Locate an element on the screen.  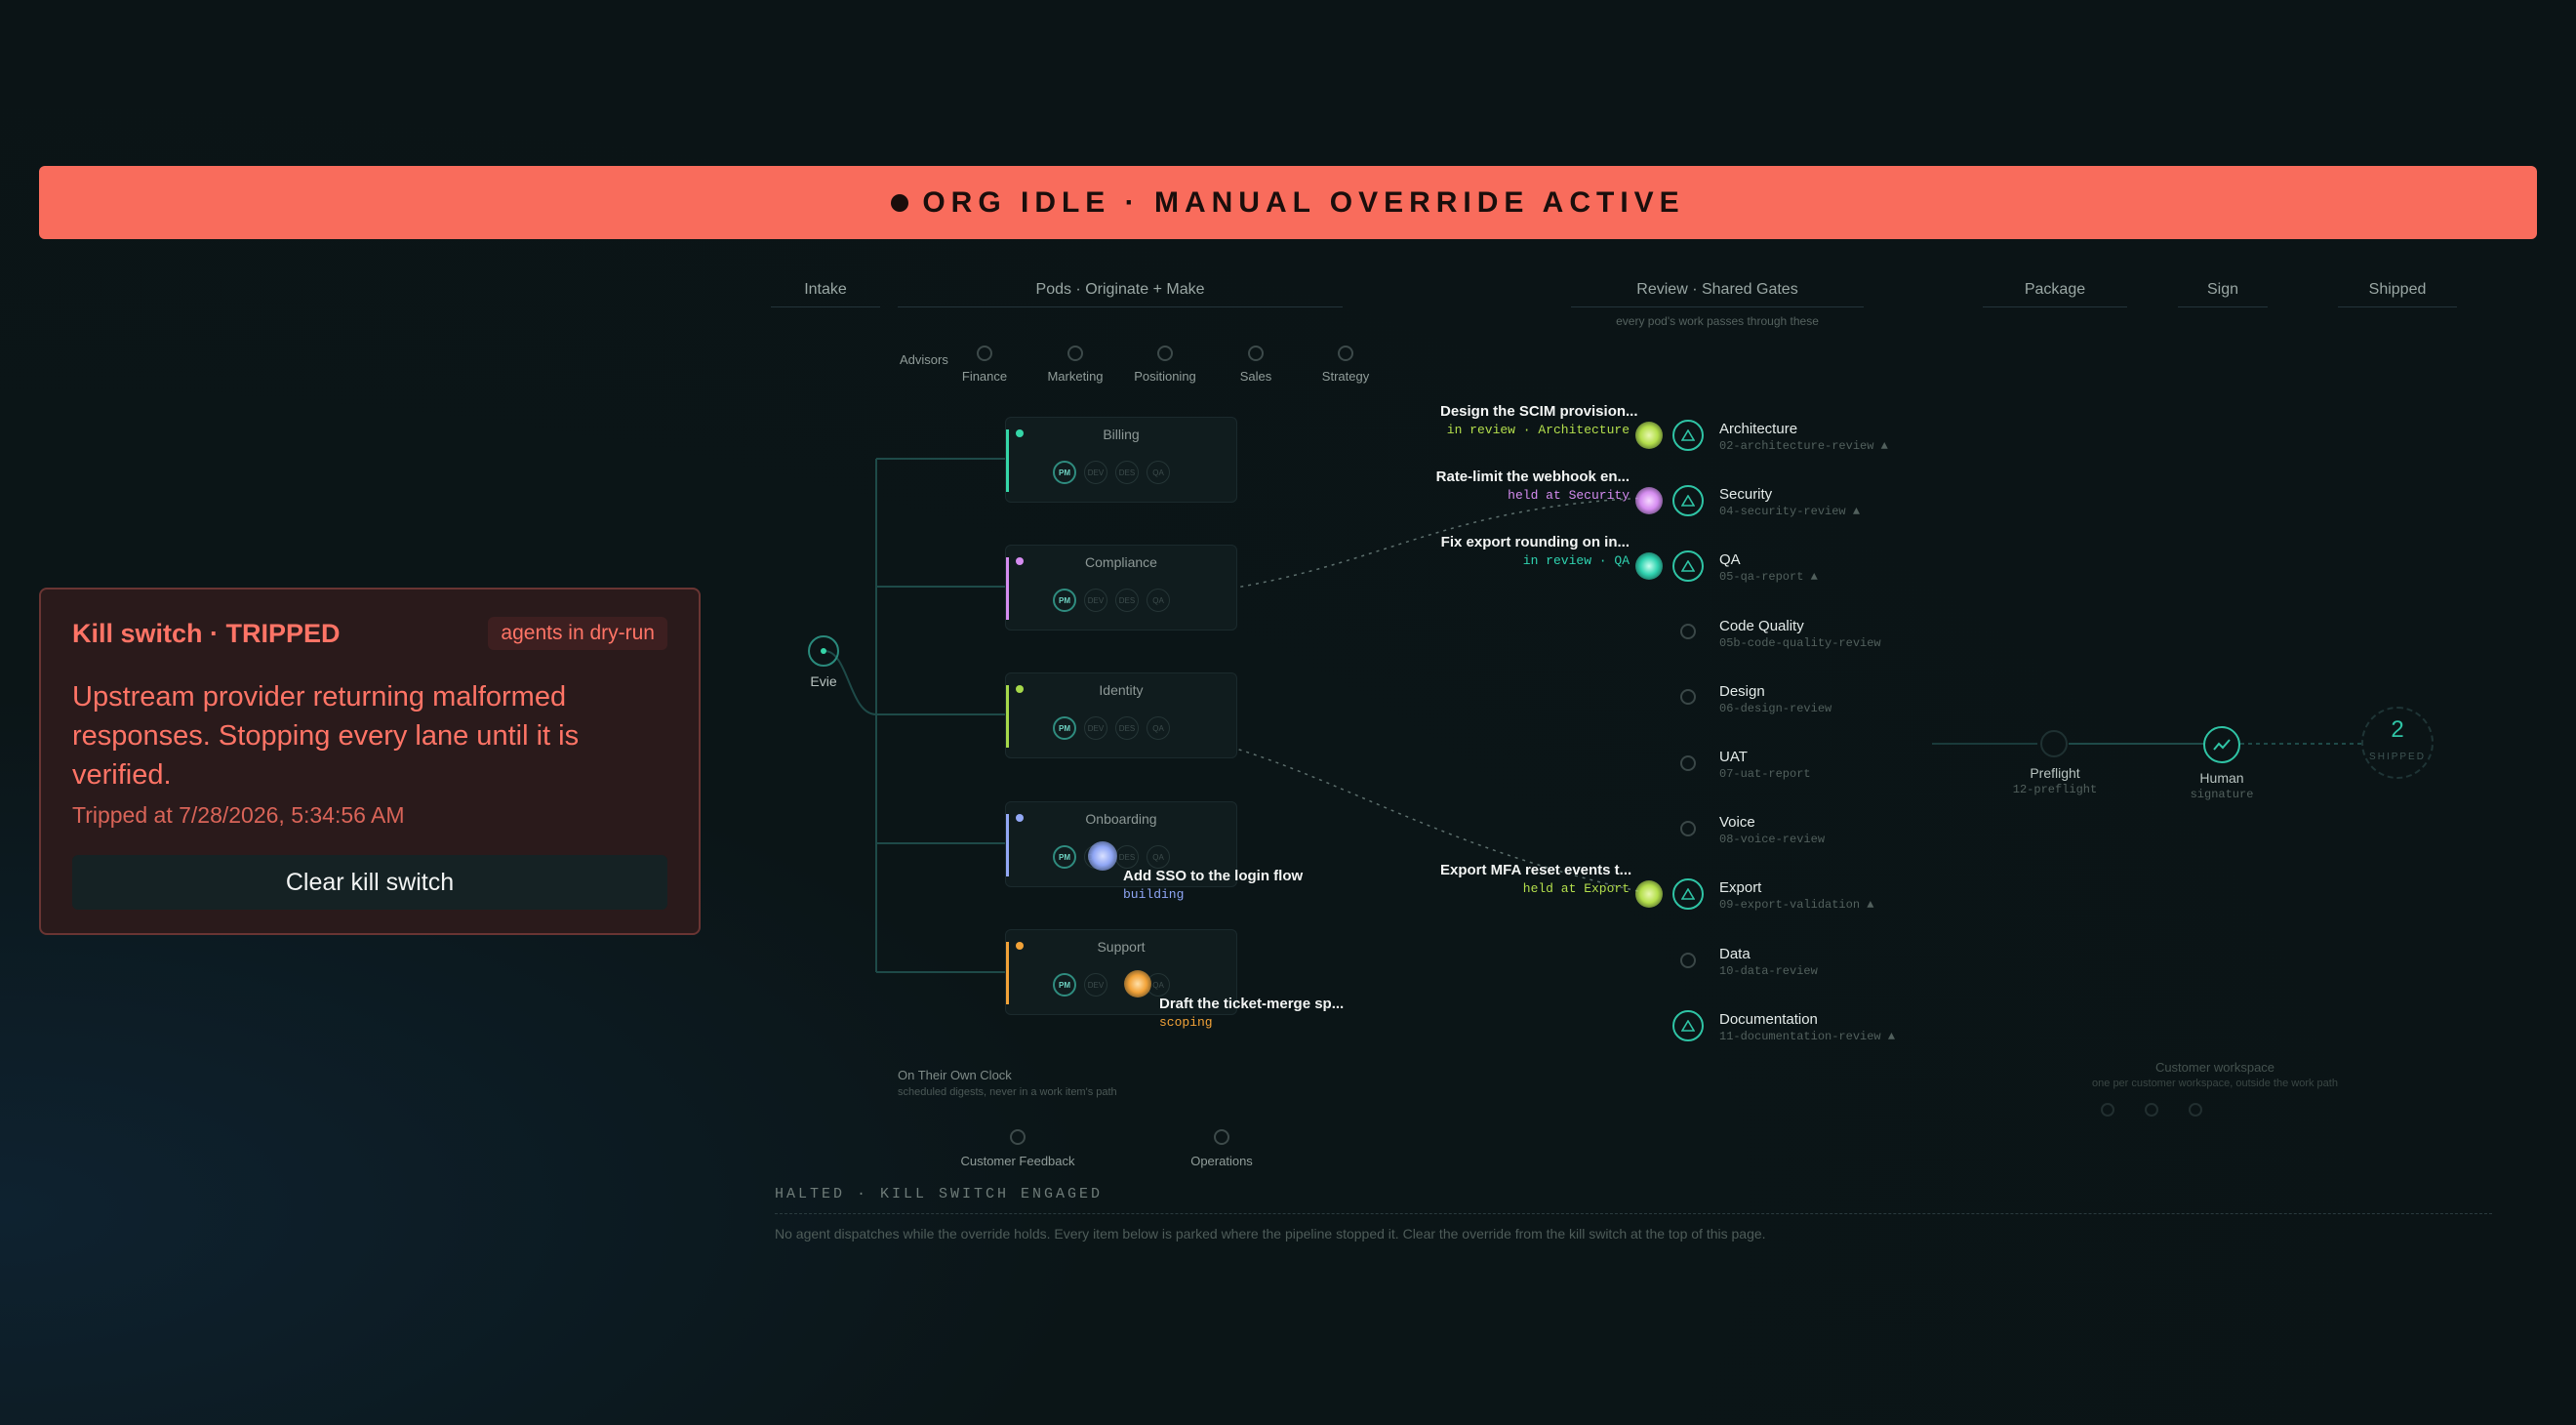
customer-workspace-title: Customer workspace is located at coordinates (2214, 1067).